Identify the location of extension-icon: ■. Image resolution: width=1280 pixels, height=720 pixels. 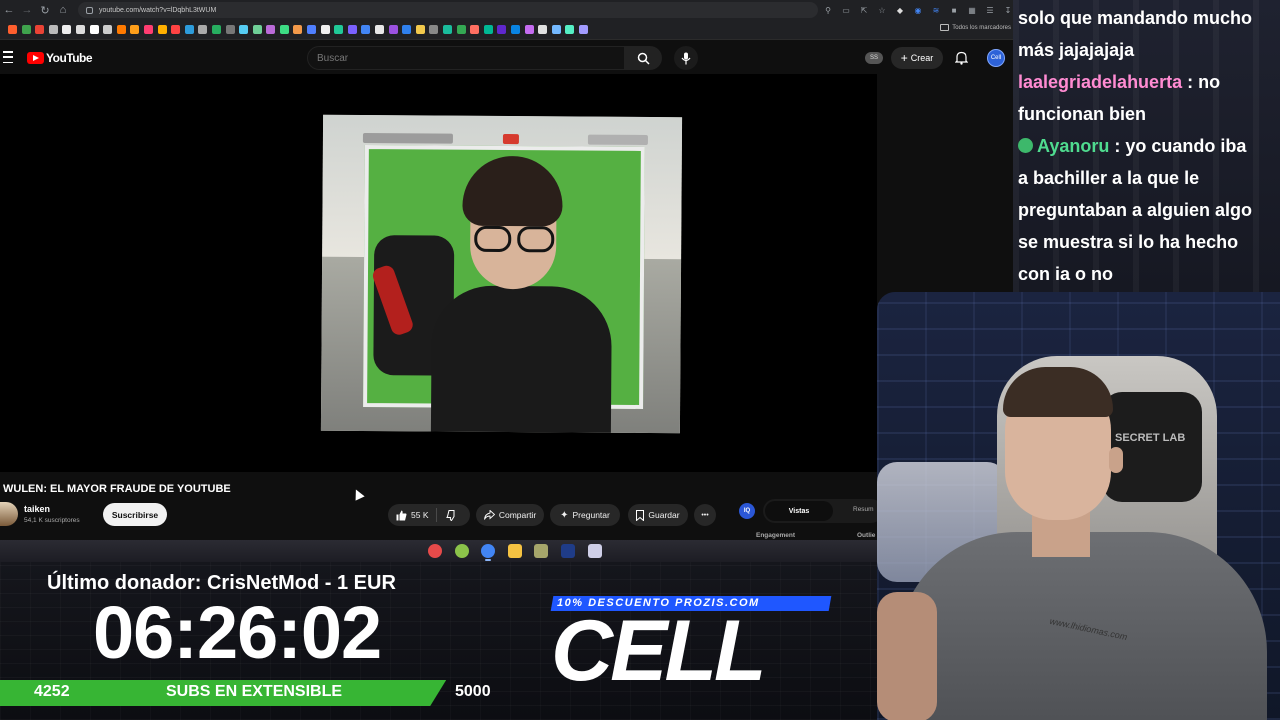
(954, 10).